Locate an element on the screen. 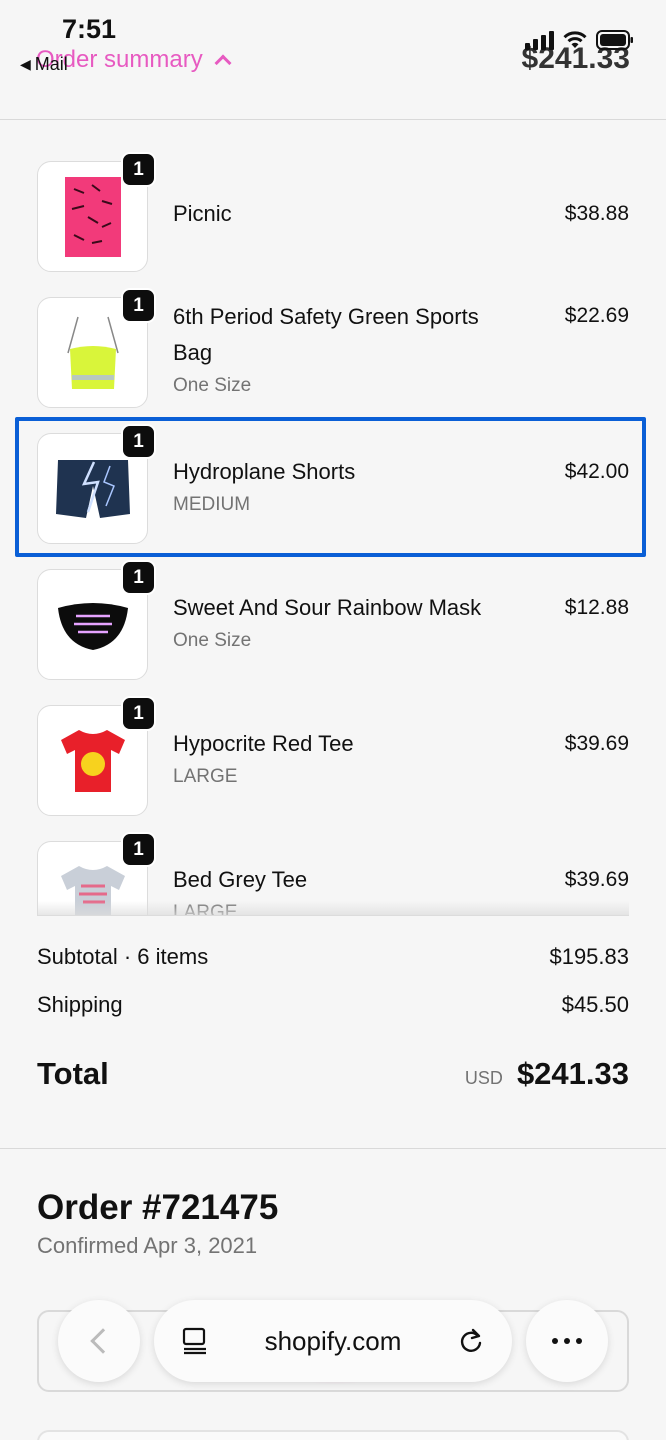  currency-code: USD is located at coordinates (483, 1078).